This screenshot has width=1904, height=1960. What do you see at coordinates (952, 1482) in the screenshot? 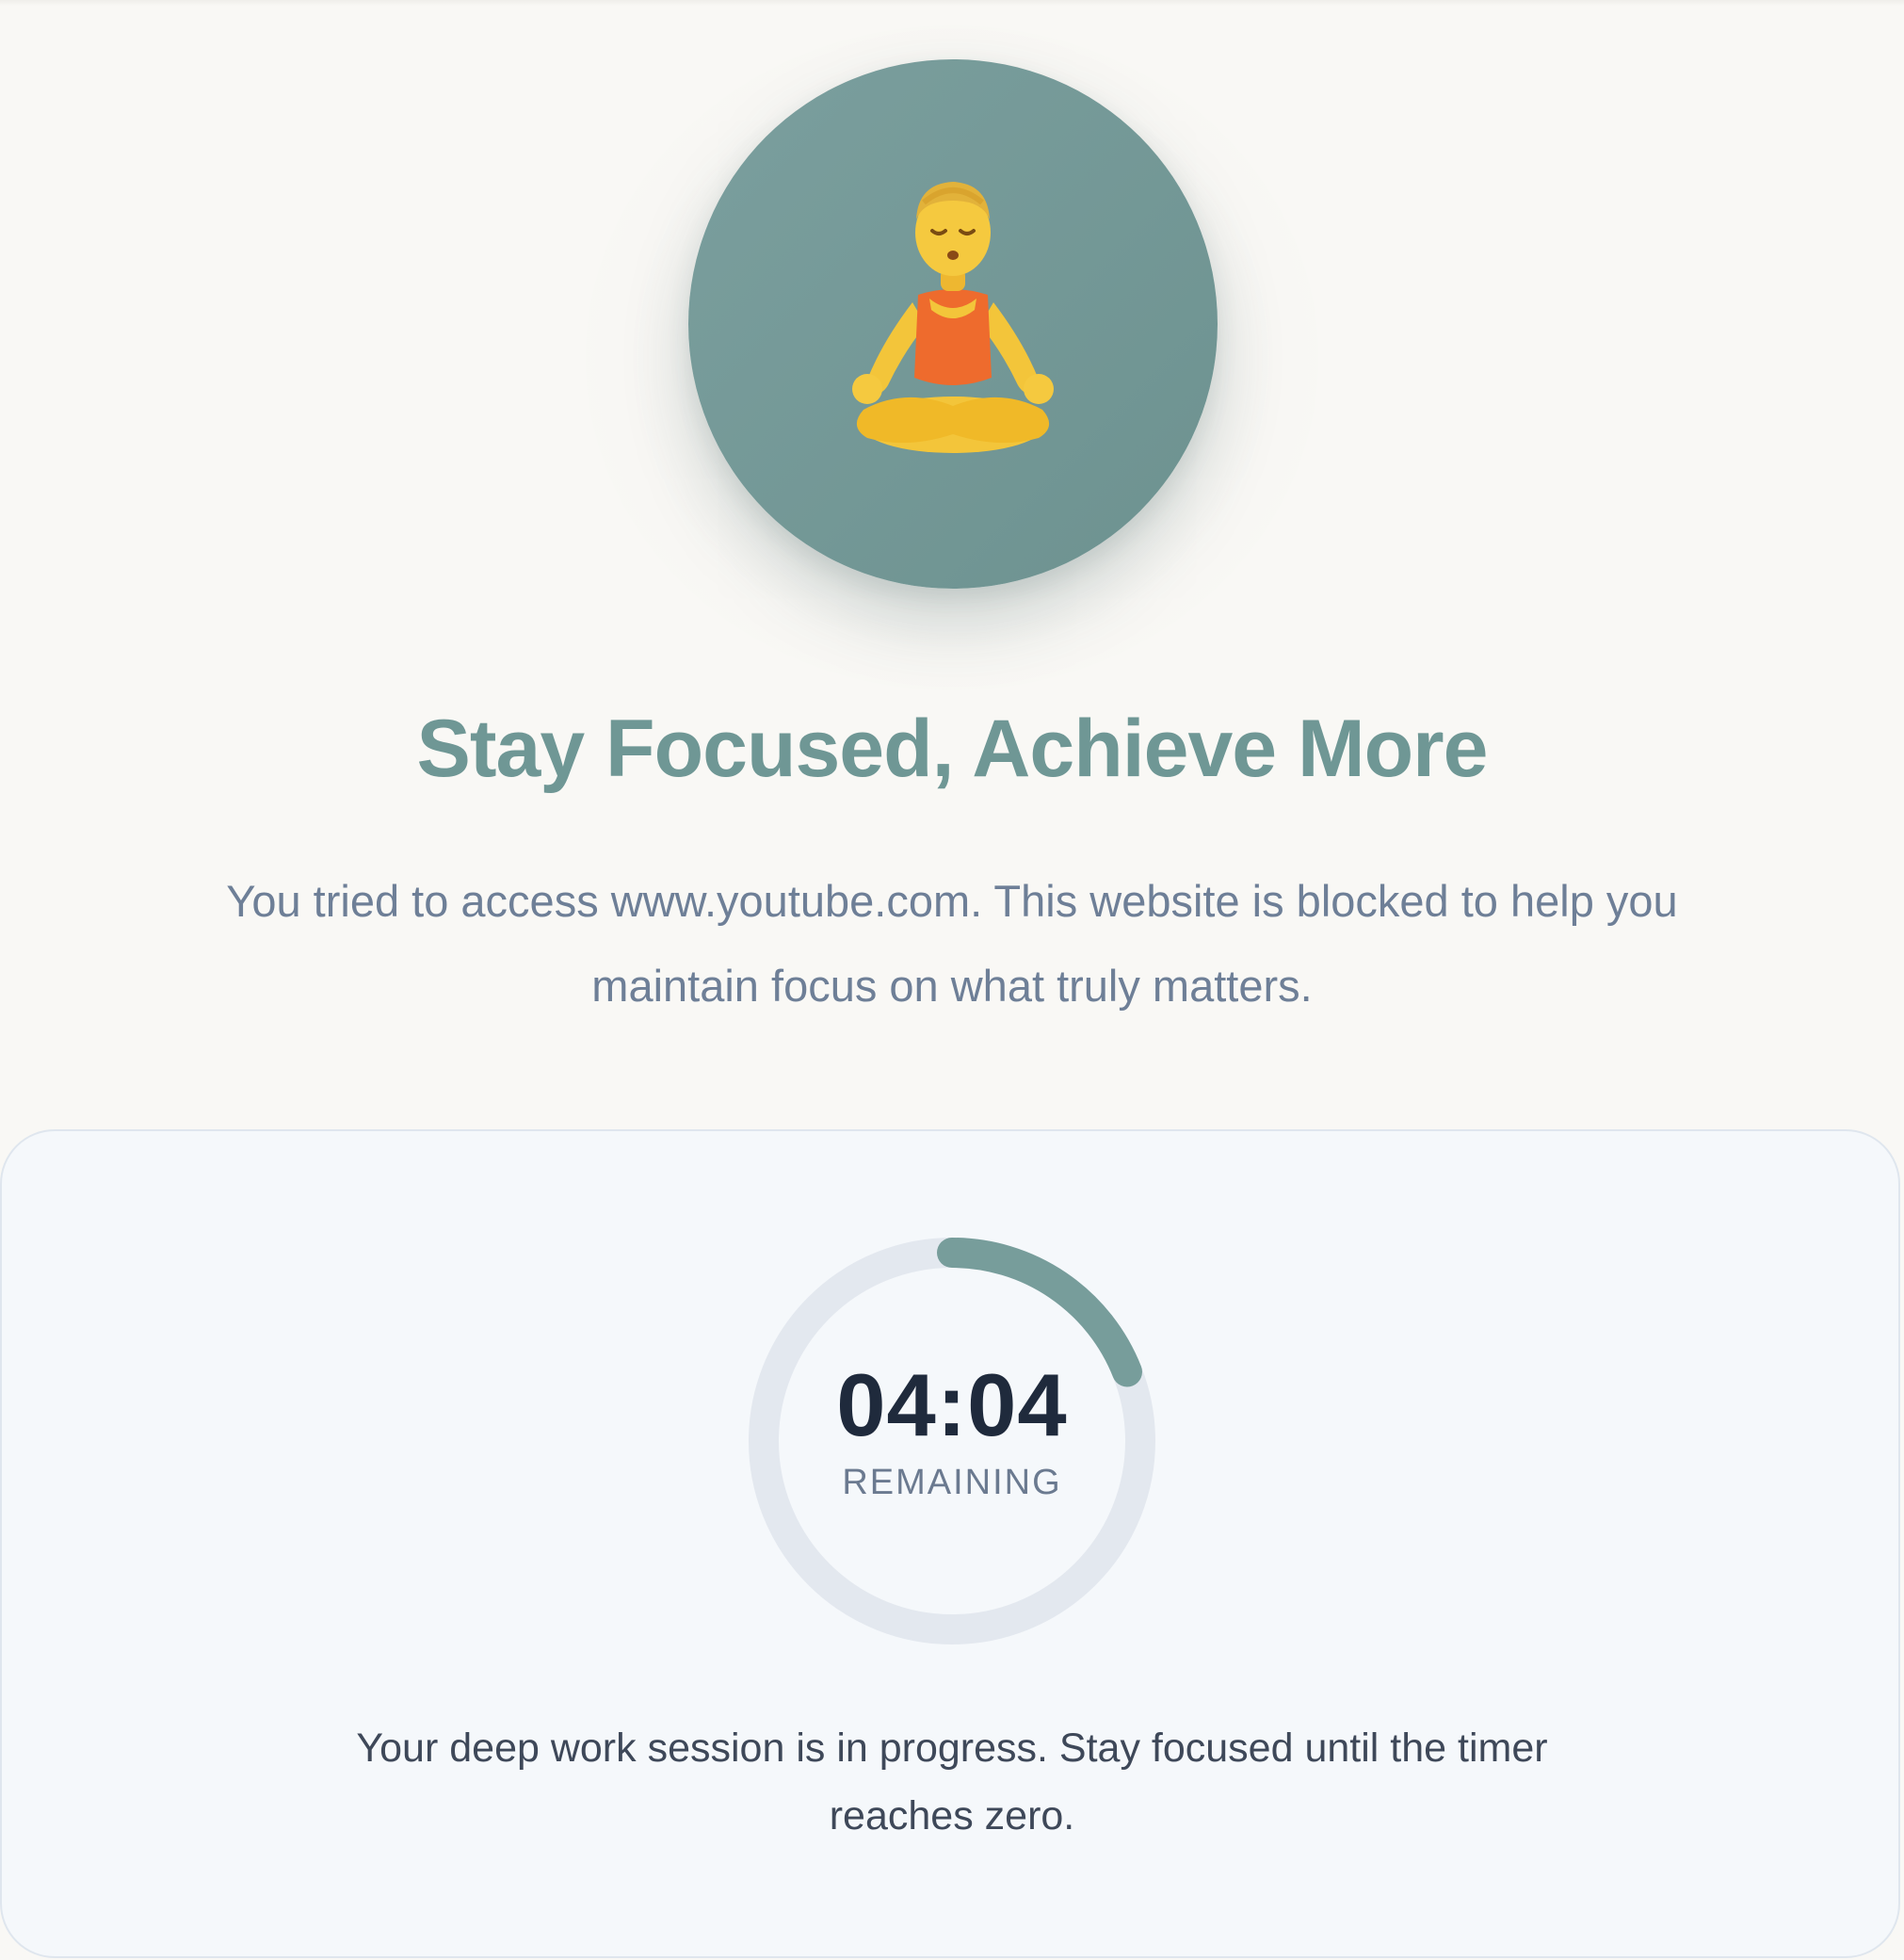
I see `time-remaining-label: REMAINING` at bounding box center [952, 1482].